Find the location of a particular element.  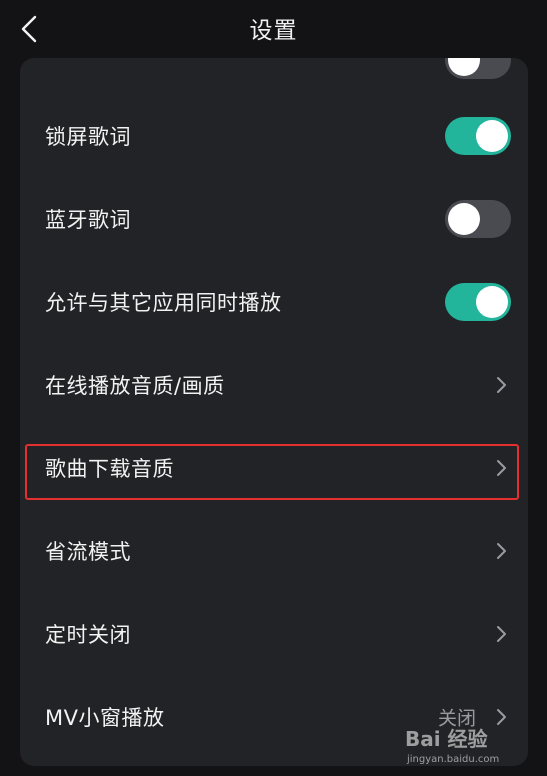

settings-row-bluetooth-lyrics: 蓝牙歌词 is located at coordinates (274, 218).